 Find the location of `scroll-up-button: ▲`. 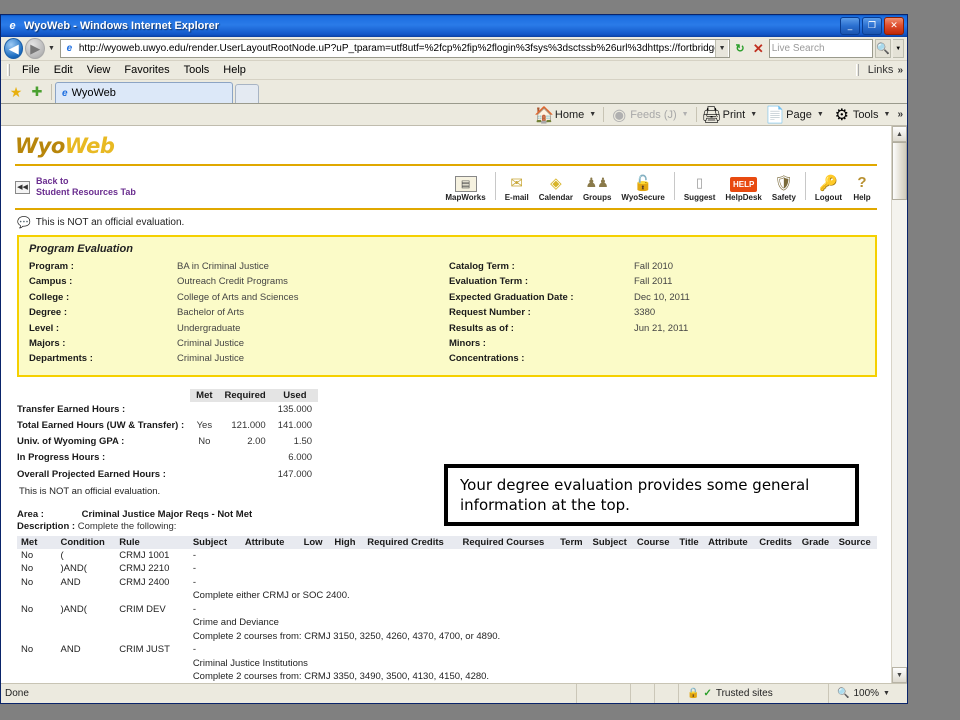

scroll-up-button: ▲ is located at coordinates (899, 134).